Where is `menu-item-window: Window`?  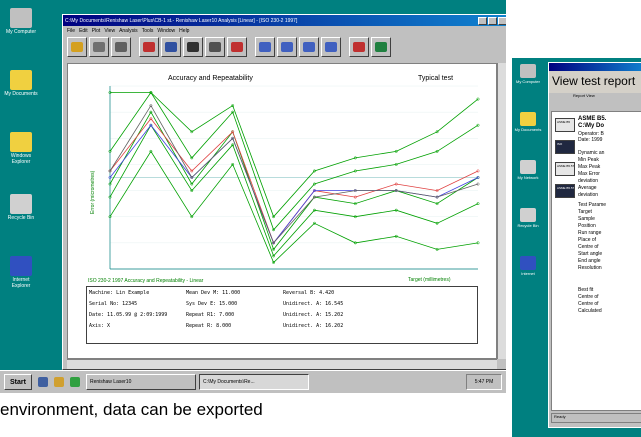
menu-item-window: Window is located at coordinates (166, 31).